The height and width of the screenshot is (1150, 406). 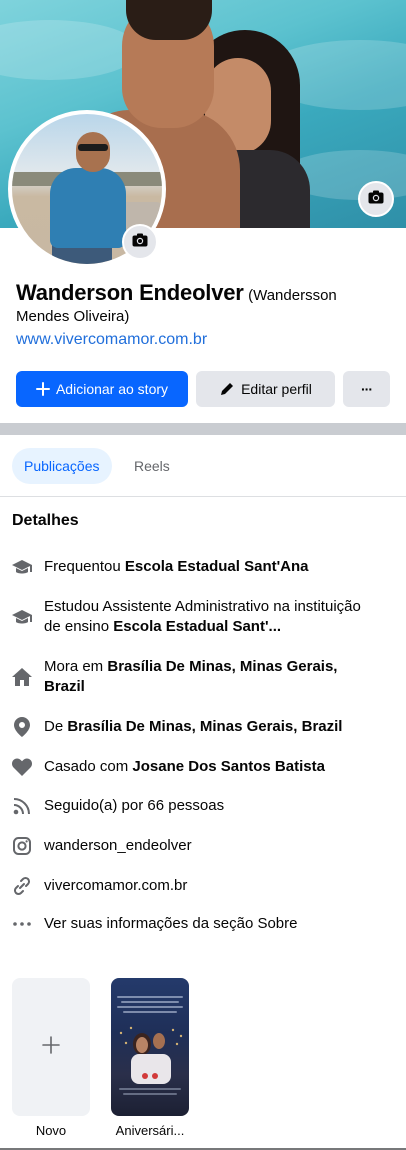 What do you see at coordinates (22, 677) in the screenshot?
I see `home-icon` at bounding box center [22, 677].